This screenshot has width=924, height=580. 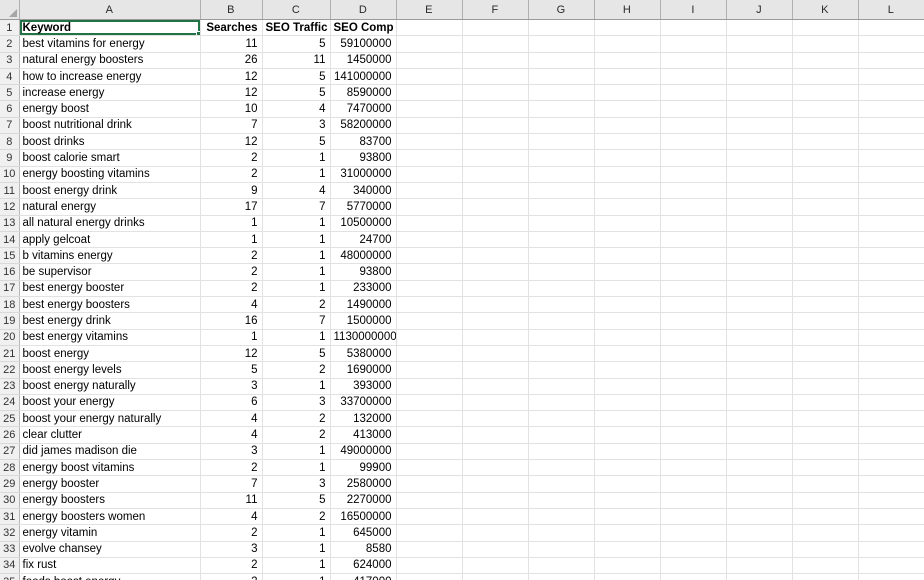 I want to click on cell-a27: did james madison die, so click(x=110, y=452).